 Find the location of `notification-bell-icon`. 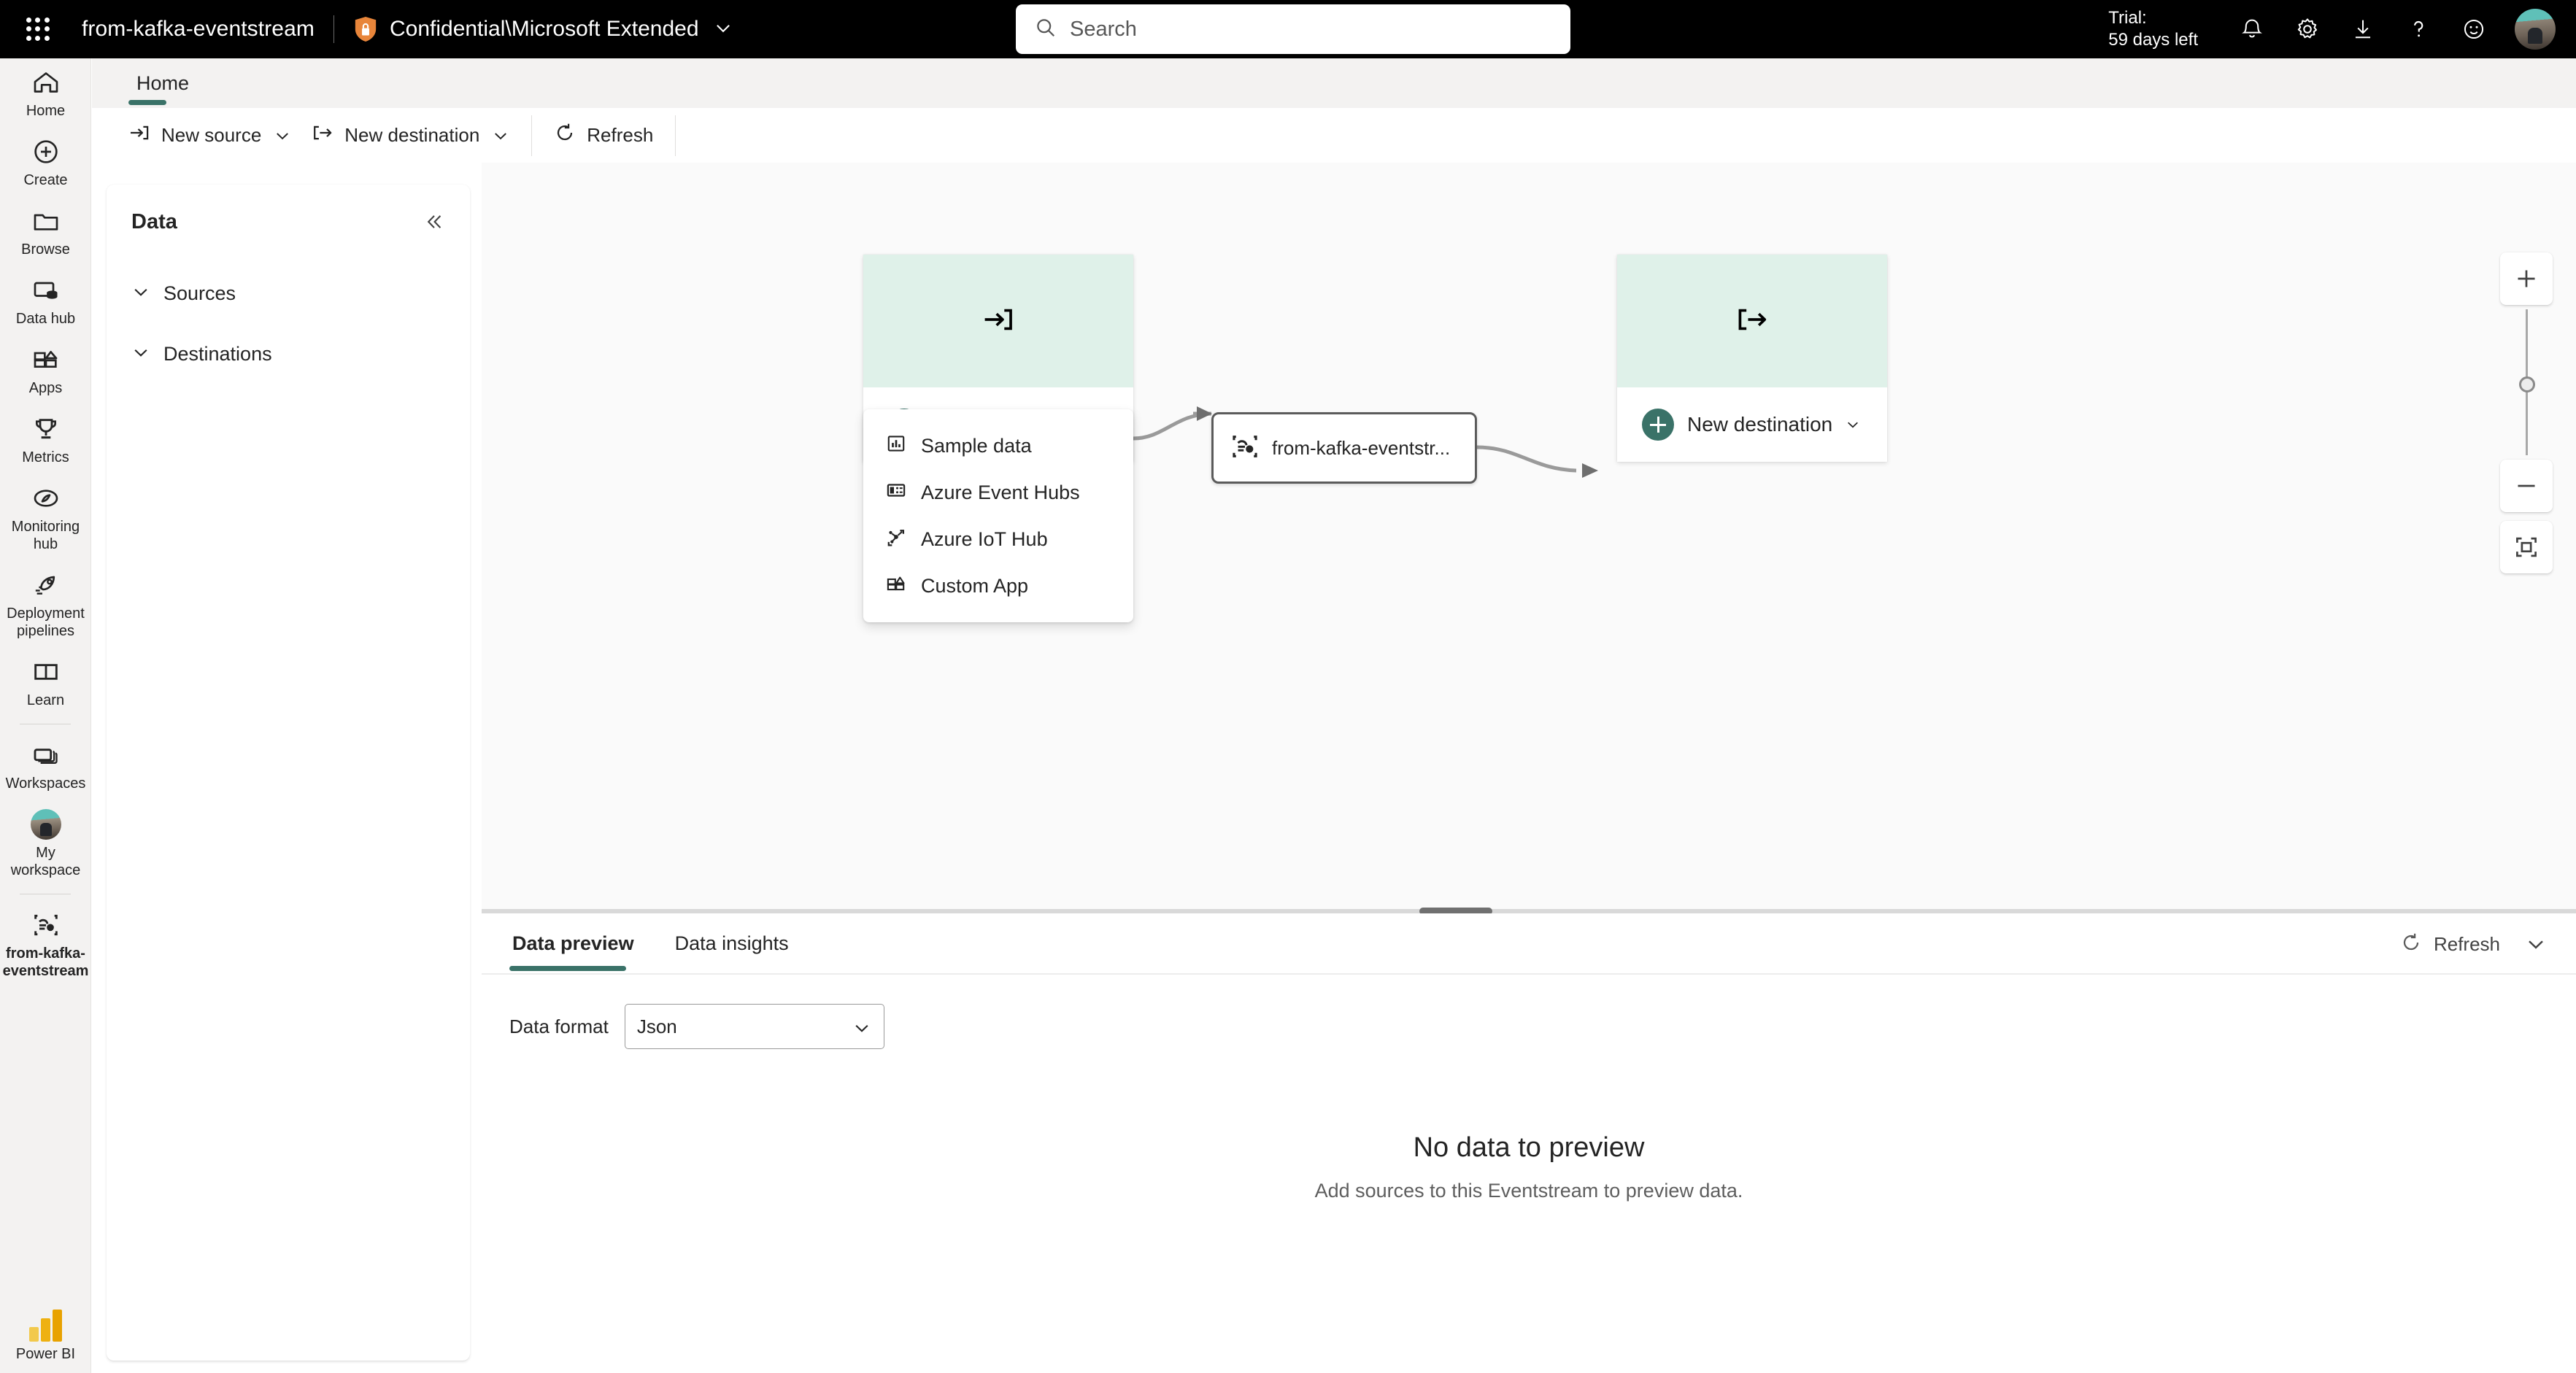

notification-bell-icon is located at coordinates (2252, 29).